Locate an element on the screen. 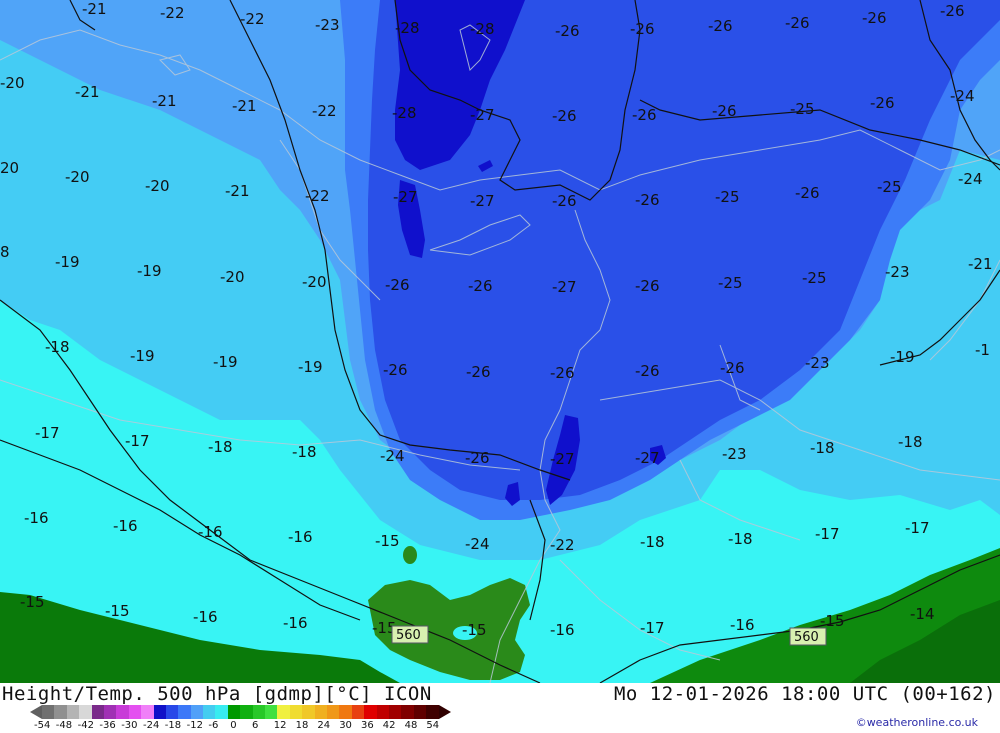 Image resolution: width=1000 pixels, height=733 pixels. scale-label: 18 is located at coordinates (302, 725).